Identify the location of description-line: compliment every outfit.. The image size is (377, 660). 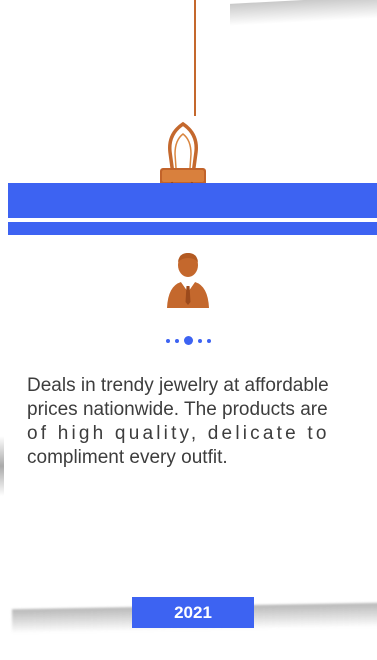
(127, 457).